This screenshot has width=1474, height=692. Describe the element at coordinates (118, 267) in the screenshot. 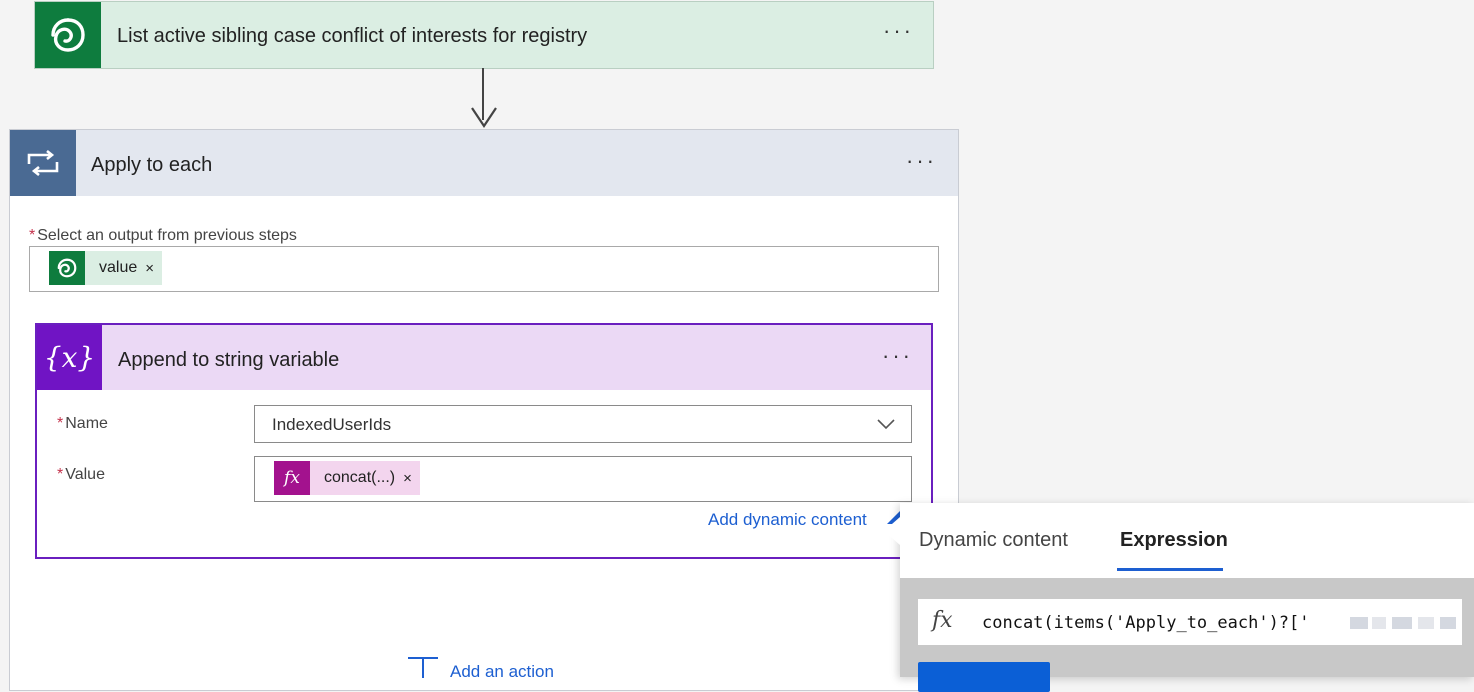

I see `token-label: value` at that location.